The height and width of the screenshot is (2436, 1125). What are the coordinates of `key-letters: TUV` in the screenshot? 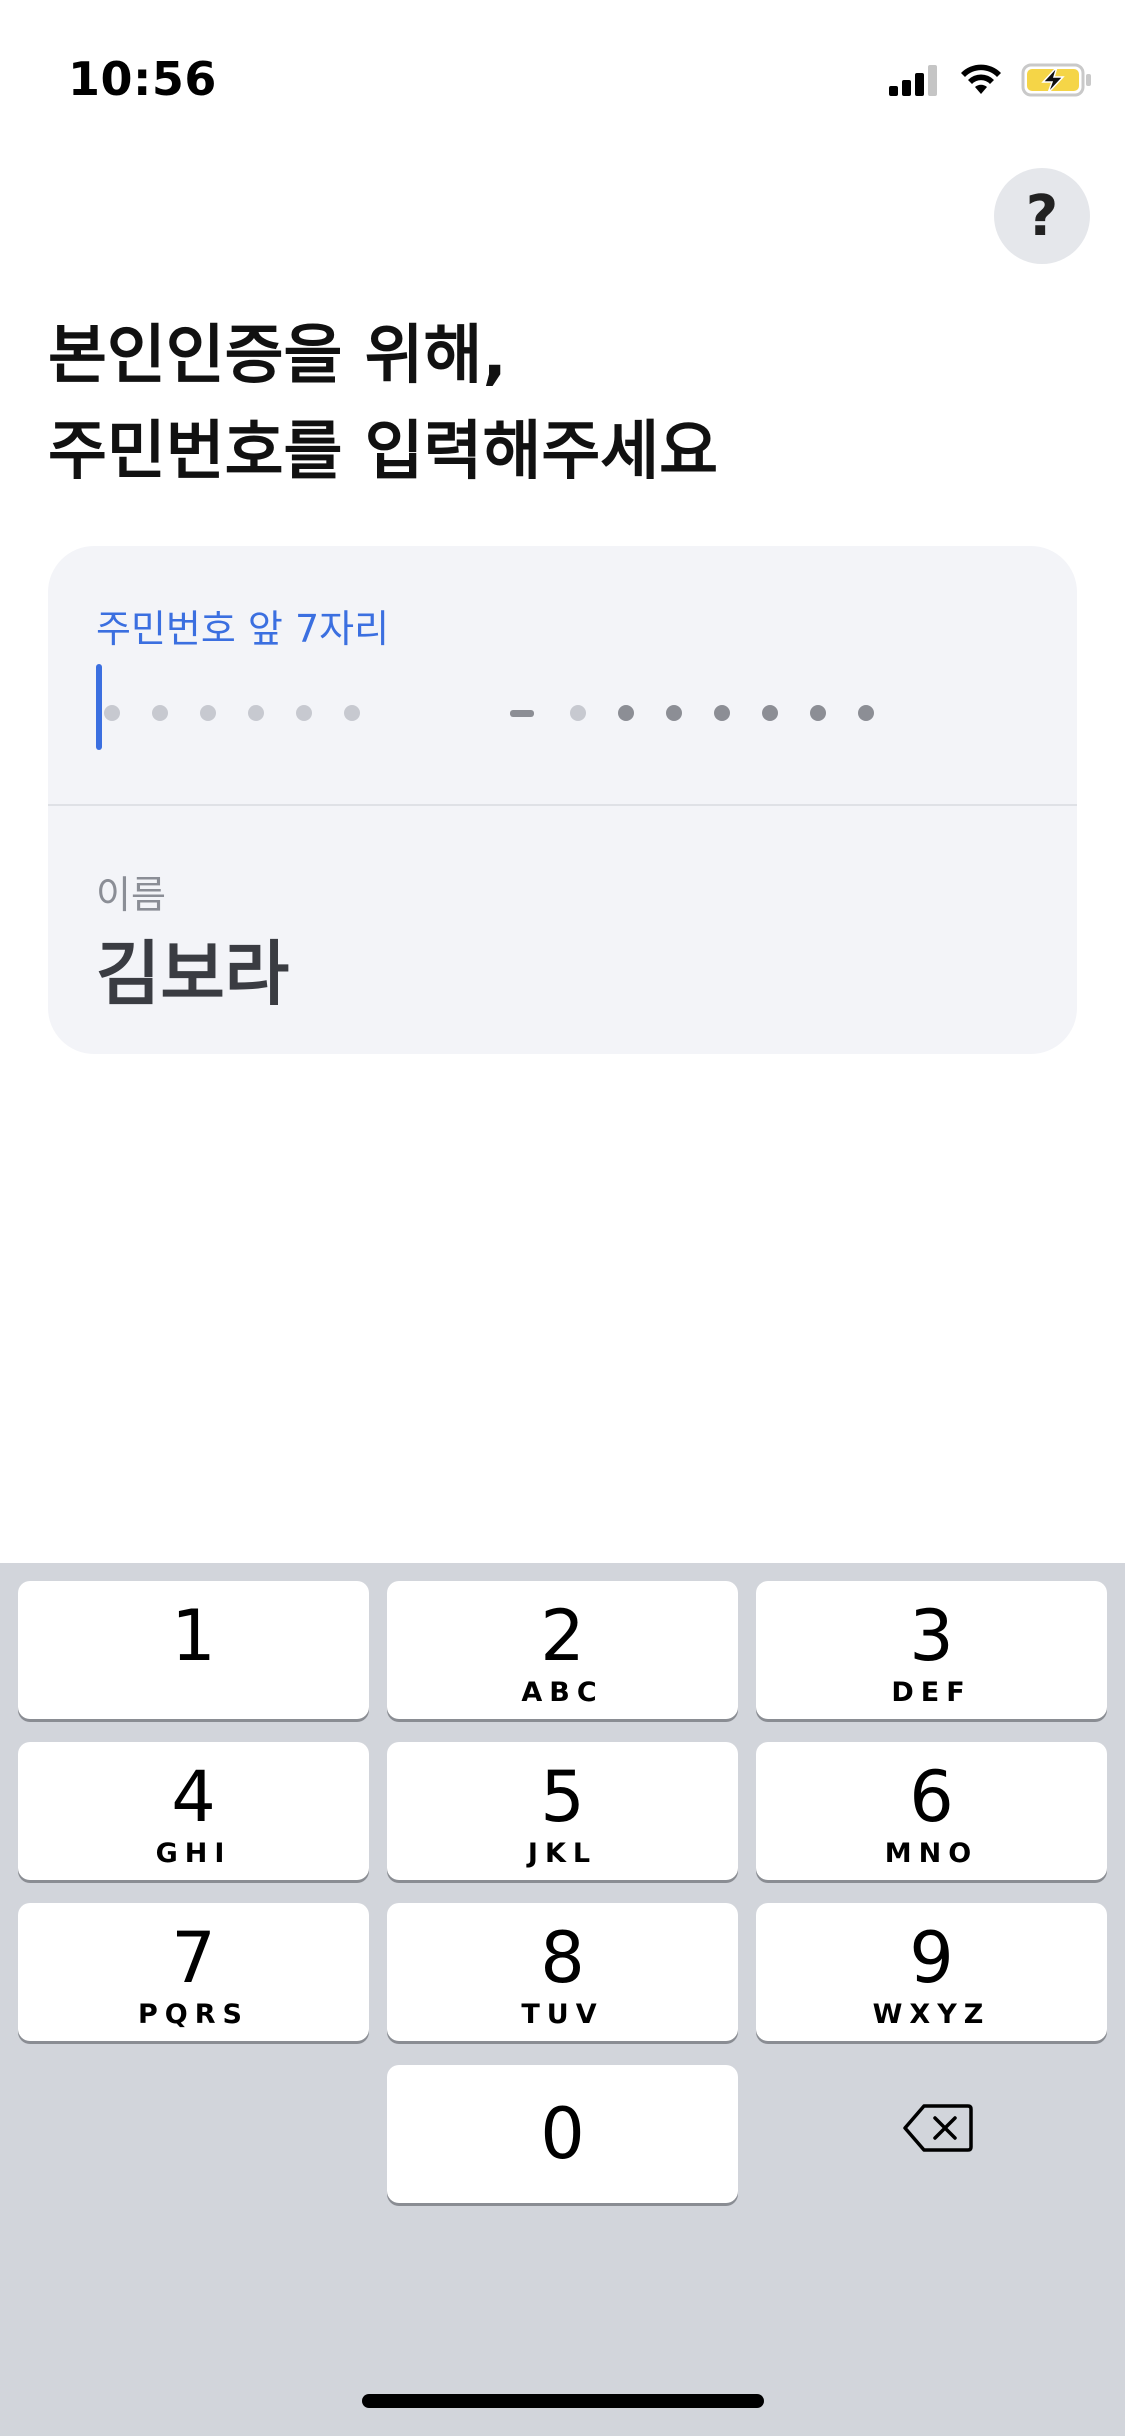 It's located at (562, 2014).